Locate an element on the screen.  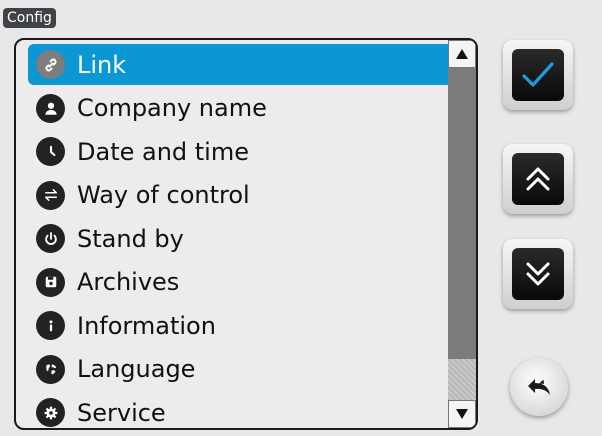
info-icon is located at coordinates (50, 325).